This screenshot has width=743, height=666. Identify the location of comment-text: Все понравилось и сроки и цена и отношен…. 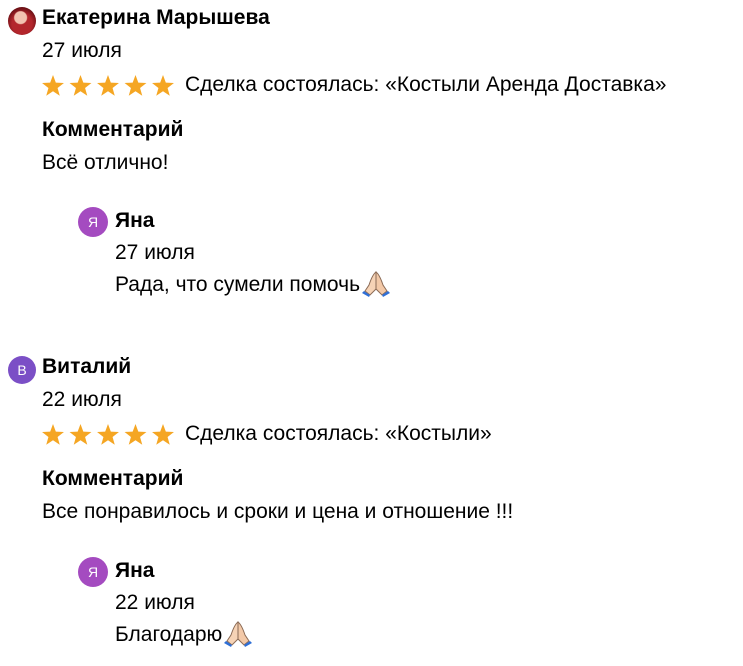
(278, 511).